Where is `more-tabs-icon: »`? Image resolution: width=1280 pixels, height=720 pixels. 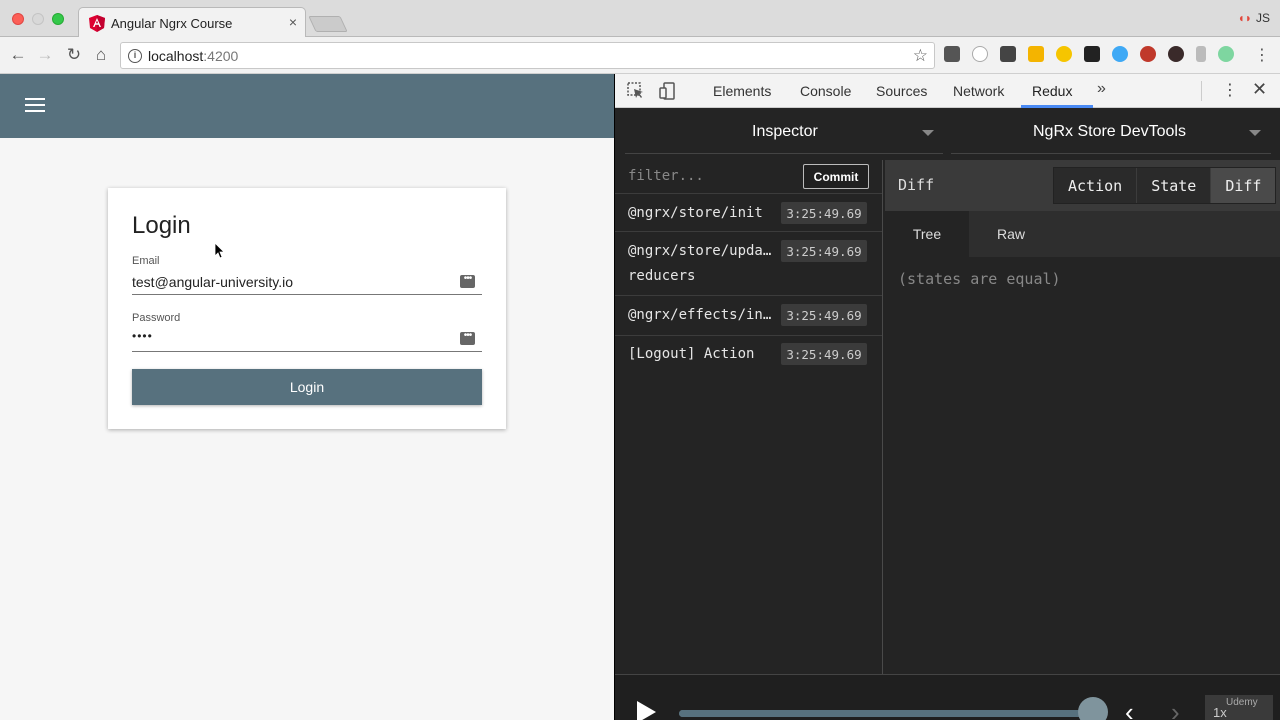
more-tabs-icon: » is located at coordinates (1101, 89).